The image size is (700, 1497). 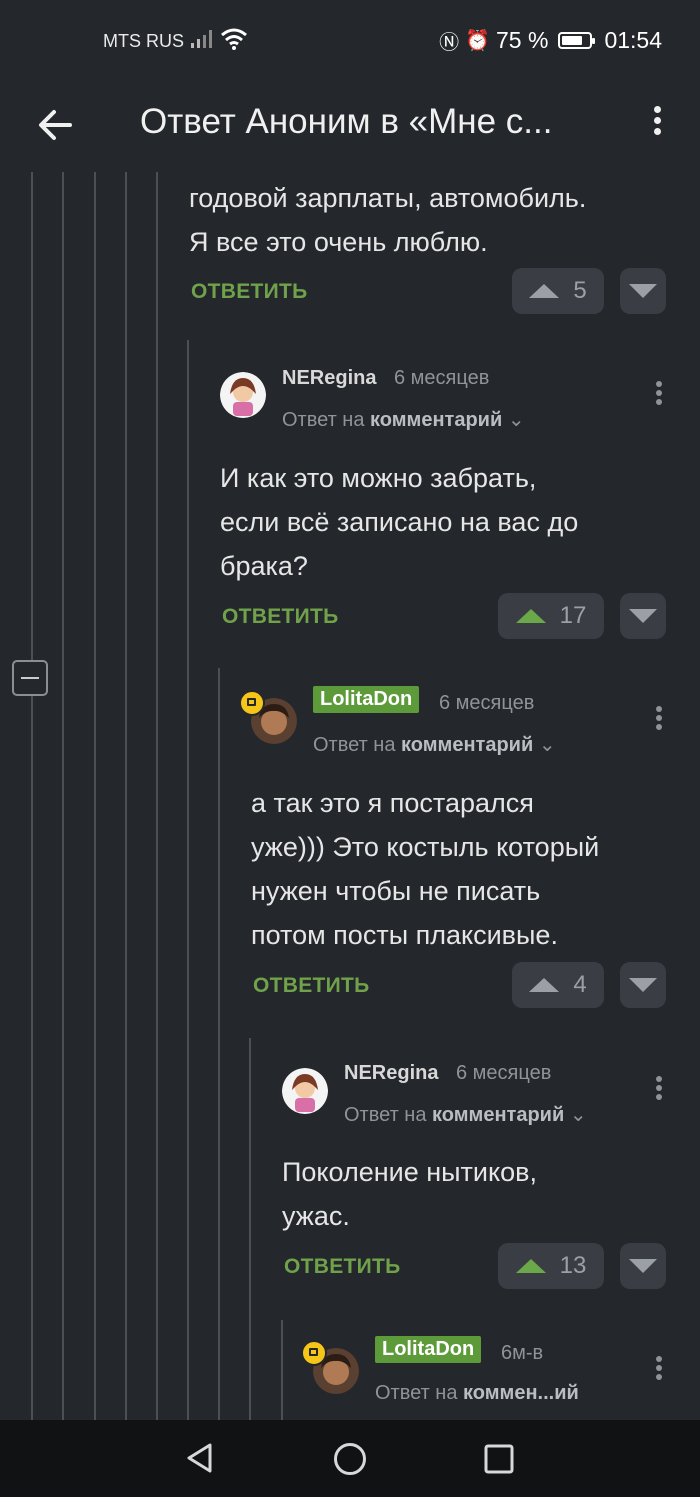 What do you see at coordinates (449, 43) in the screenshot?
I see `nfc-icon: Ⓝ` at bounding box center [449, 43].